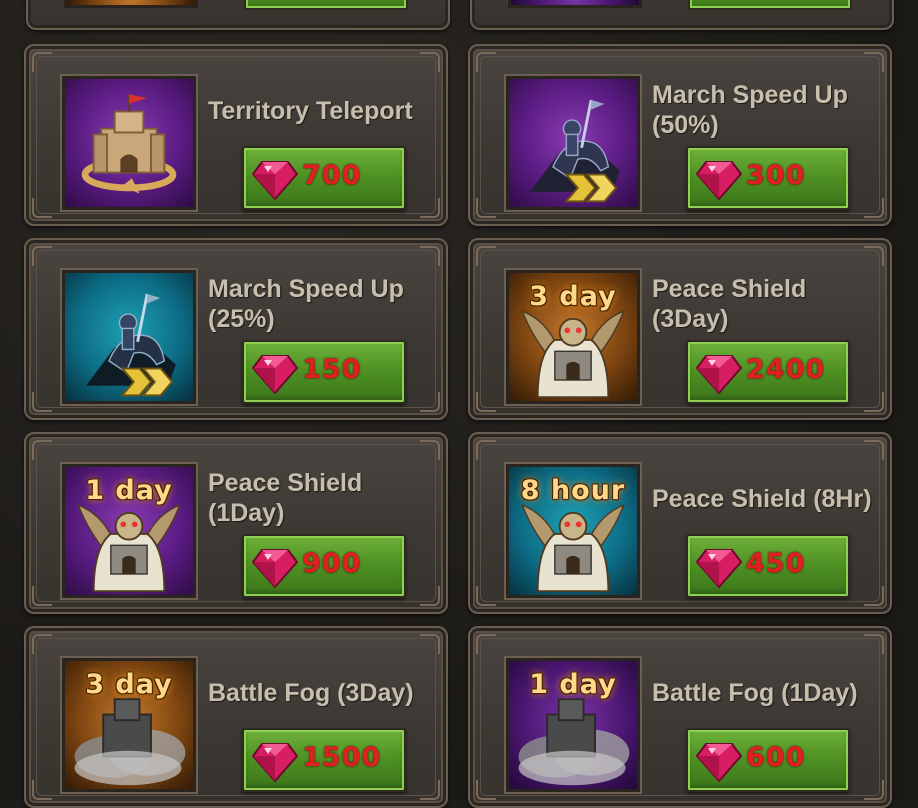 The height and width of the screenshot is (808, 918). What do you see at coordinates (332, 175) in the screenshot?
I see `price-label: 700` at bounding box center [332, 175].